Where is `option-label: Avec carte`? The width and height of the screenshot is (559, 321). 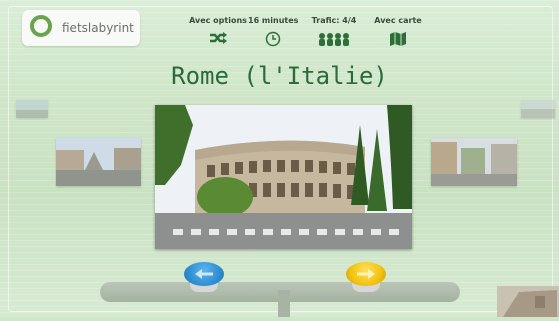
option-label: Avec carte is located at coordinates (398, 20).